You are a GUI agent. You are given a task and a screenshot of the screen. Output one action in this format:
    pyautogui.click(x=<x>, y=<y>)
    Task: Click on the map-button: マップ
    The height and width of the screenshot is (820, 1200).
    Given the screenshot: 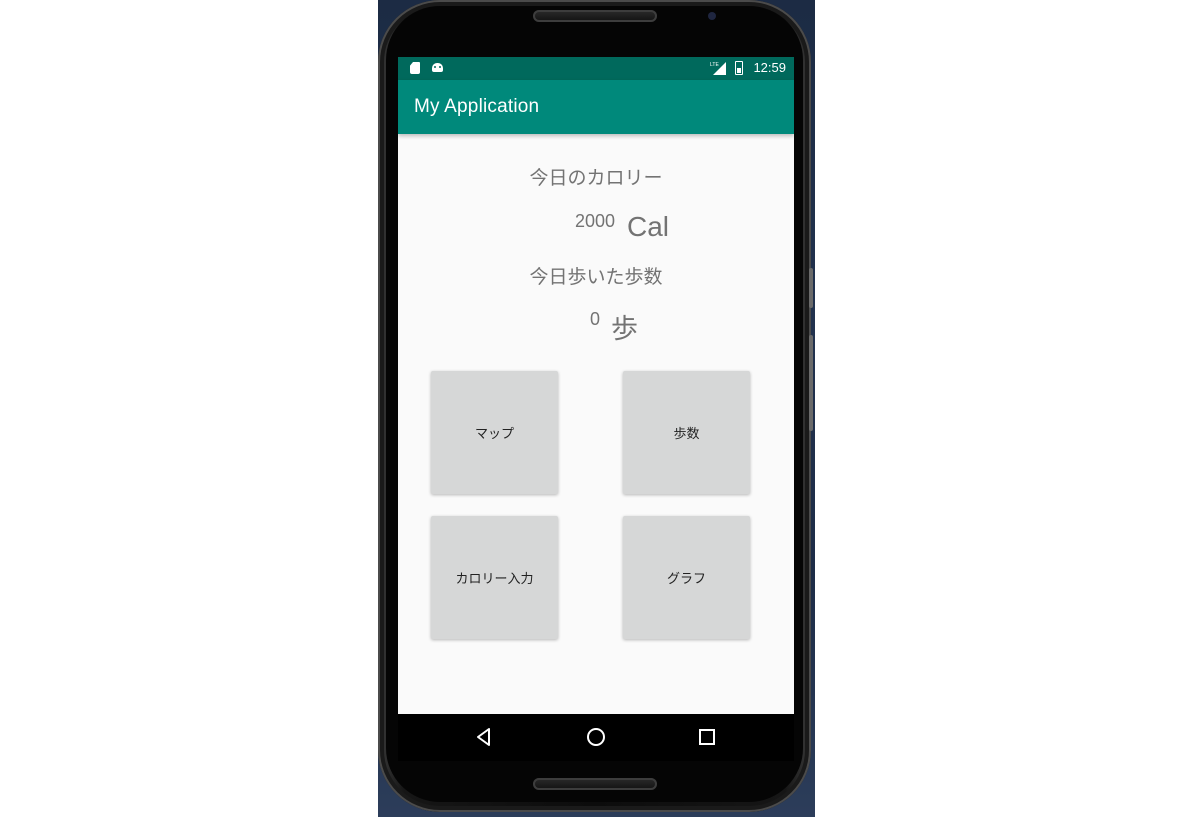 What is the action you would take?
    pyautogui.click(x=494, y=432)
    